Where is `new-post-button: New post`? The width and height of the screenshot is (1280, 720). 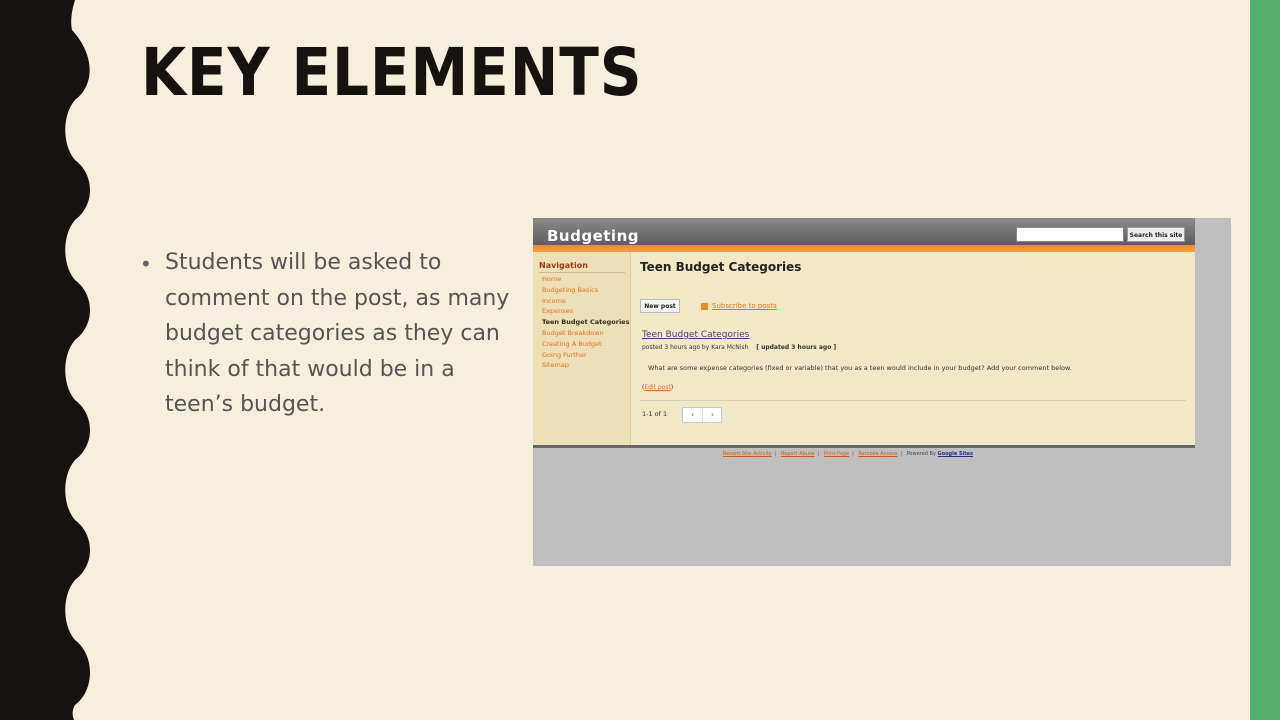 new-post-button: New post is located at coordinates (660, 306).